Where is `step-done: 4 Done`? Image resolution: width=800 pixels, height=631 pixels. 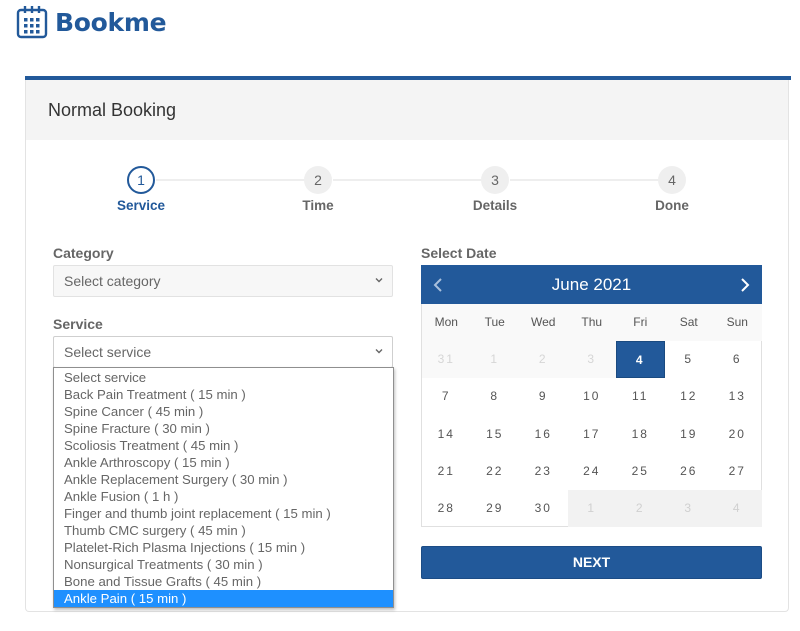
step-done: 4 Done is located at coordinates (672, 188).